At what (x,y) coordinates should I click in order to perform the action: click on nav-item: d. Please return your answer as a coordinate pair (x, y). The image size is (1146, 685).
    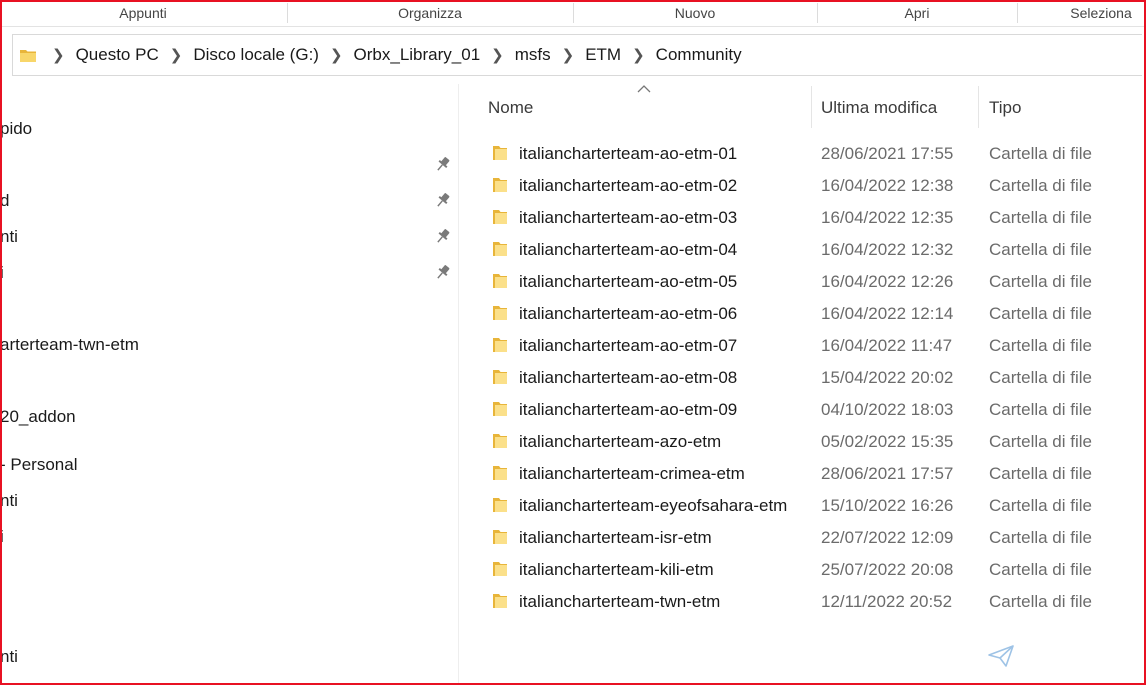
    Looking at the image, I should click on (4, 201).